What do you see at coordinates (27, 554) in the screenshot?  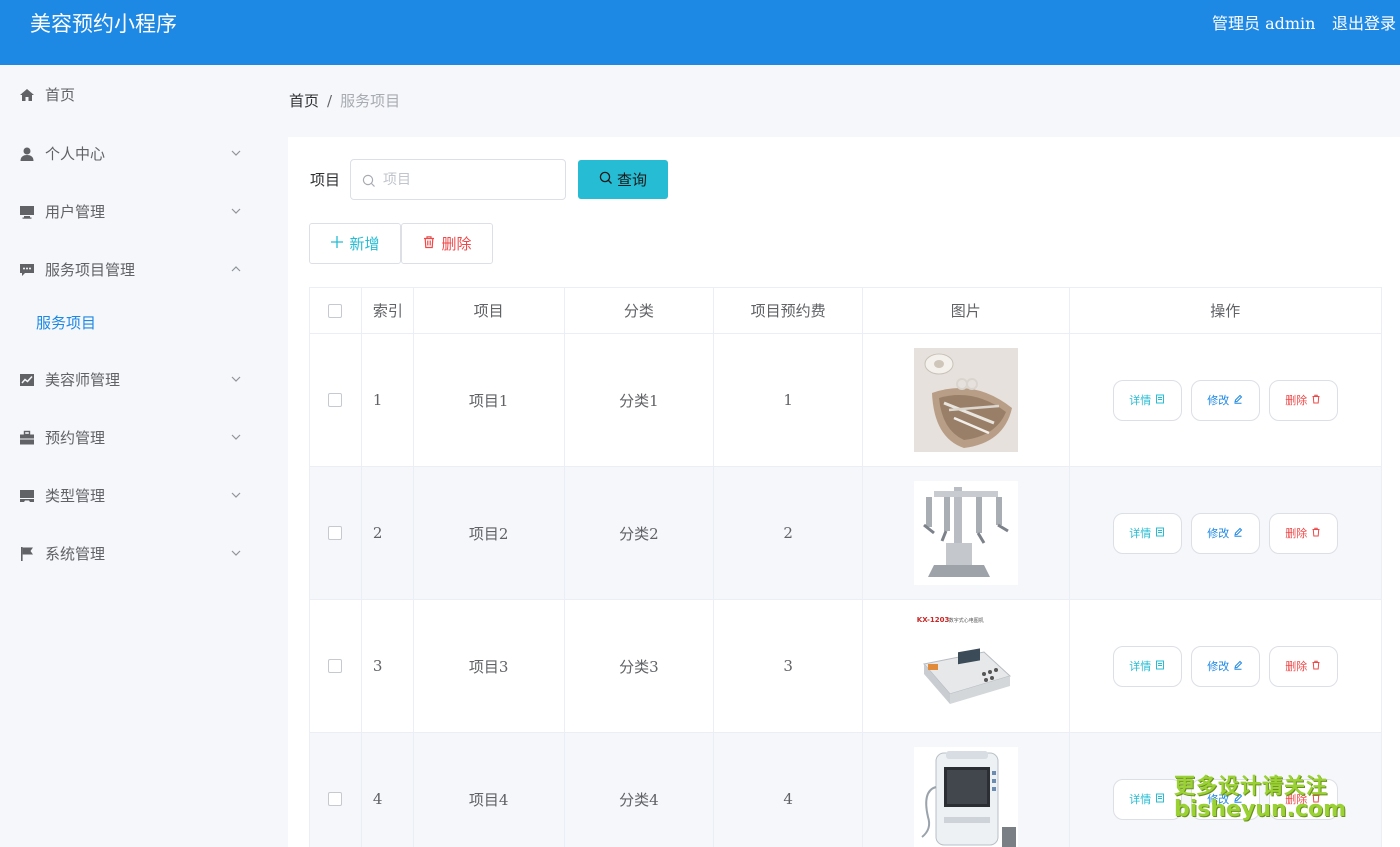 I see `flag-icon` at bounding box center [27, 554].